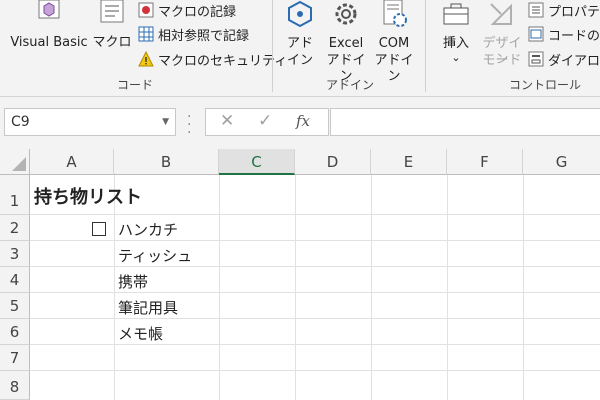 The image size is (600, 400). I want to click on row-header-5: 5, so click(15, 306).